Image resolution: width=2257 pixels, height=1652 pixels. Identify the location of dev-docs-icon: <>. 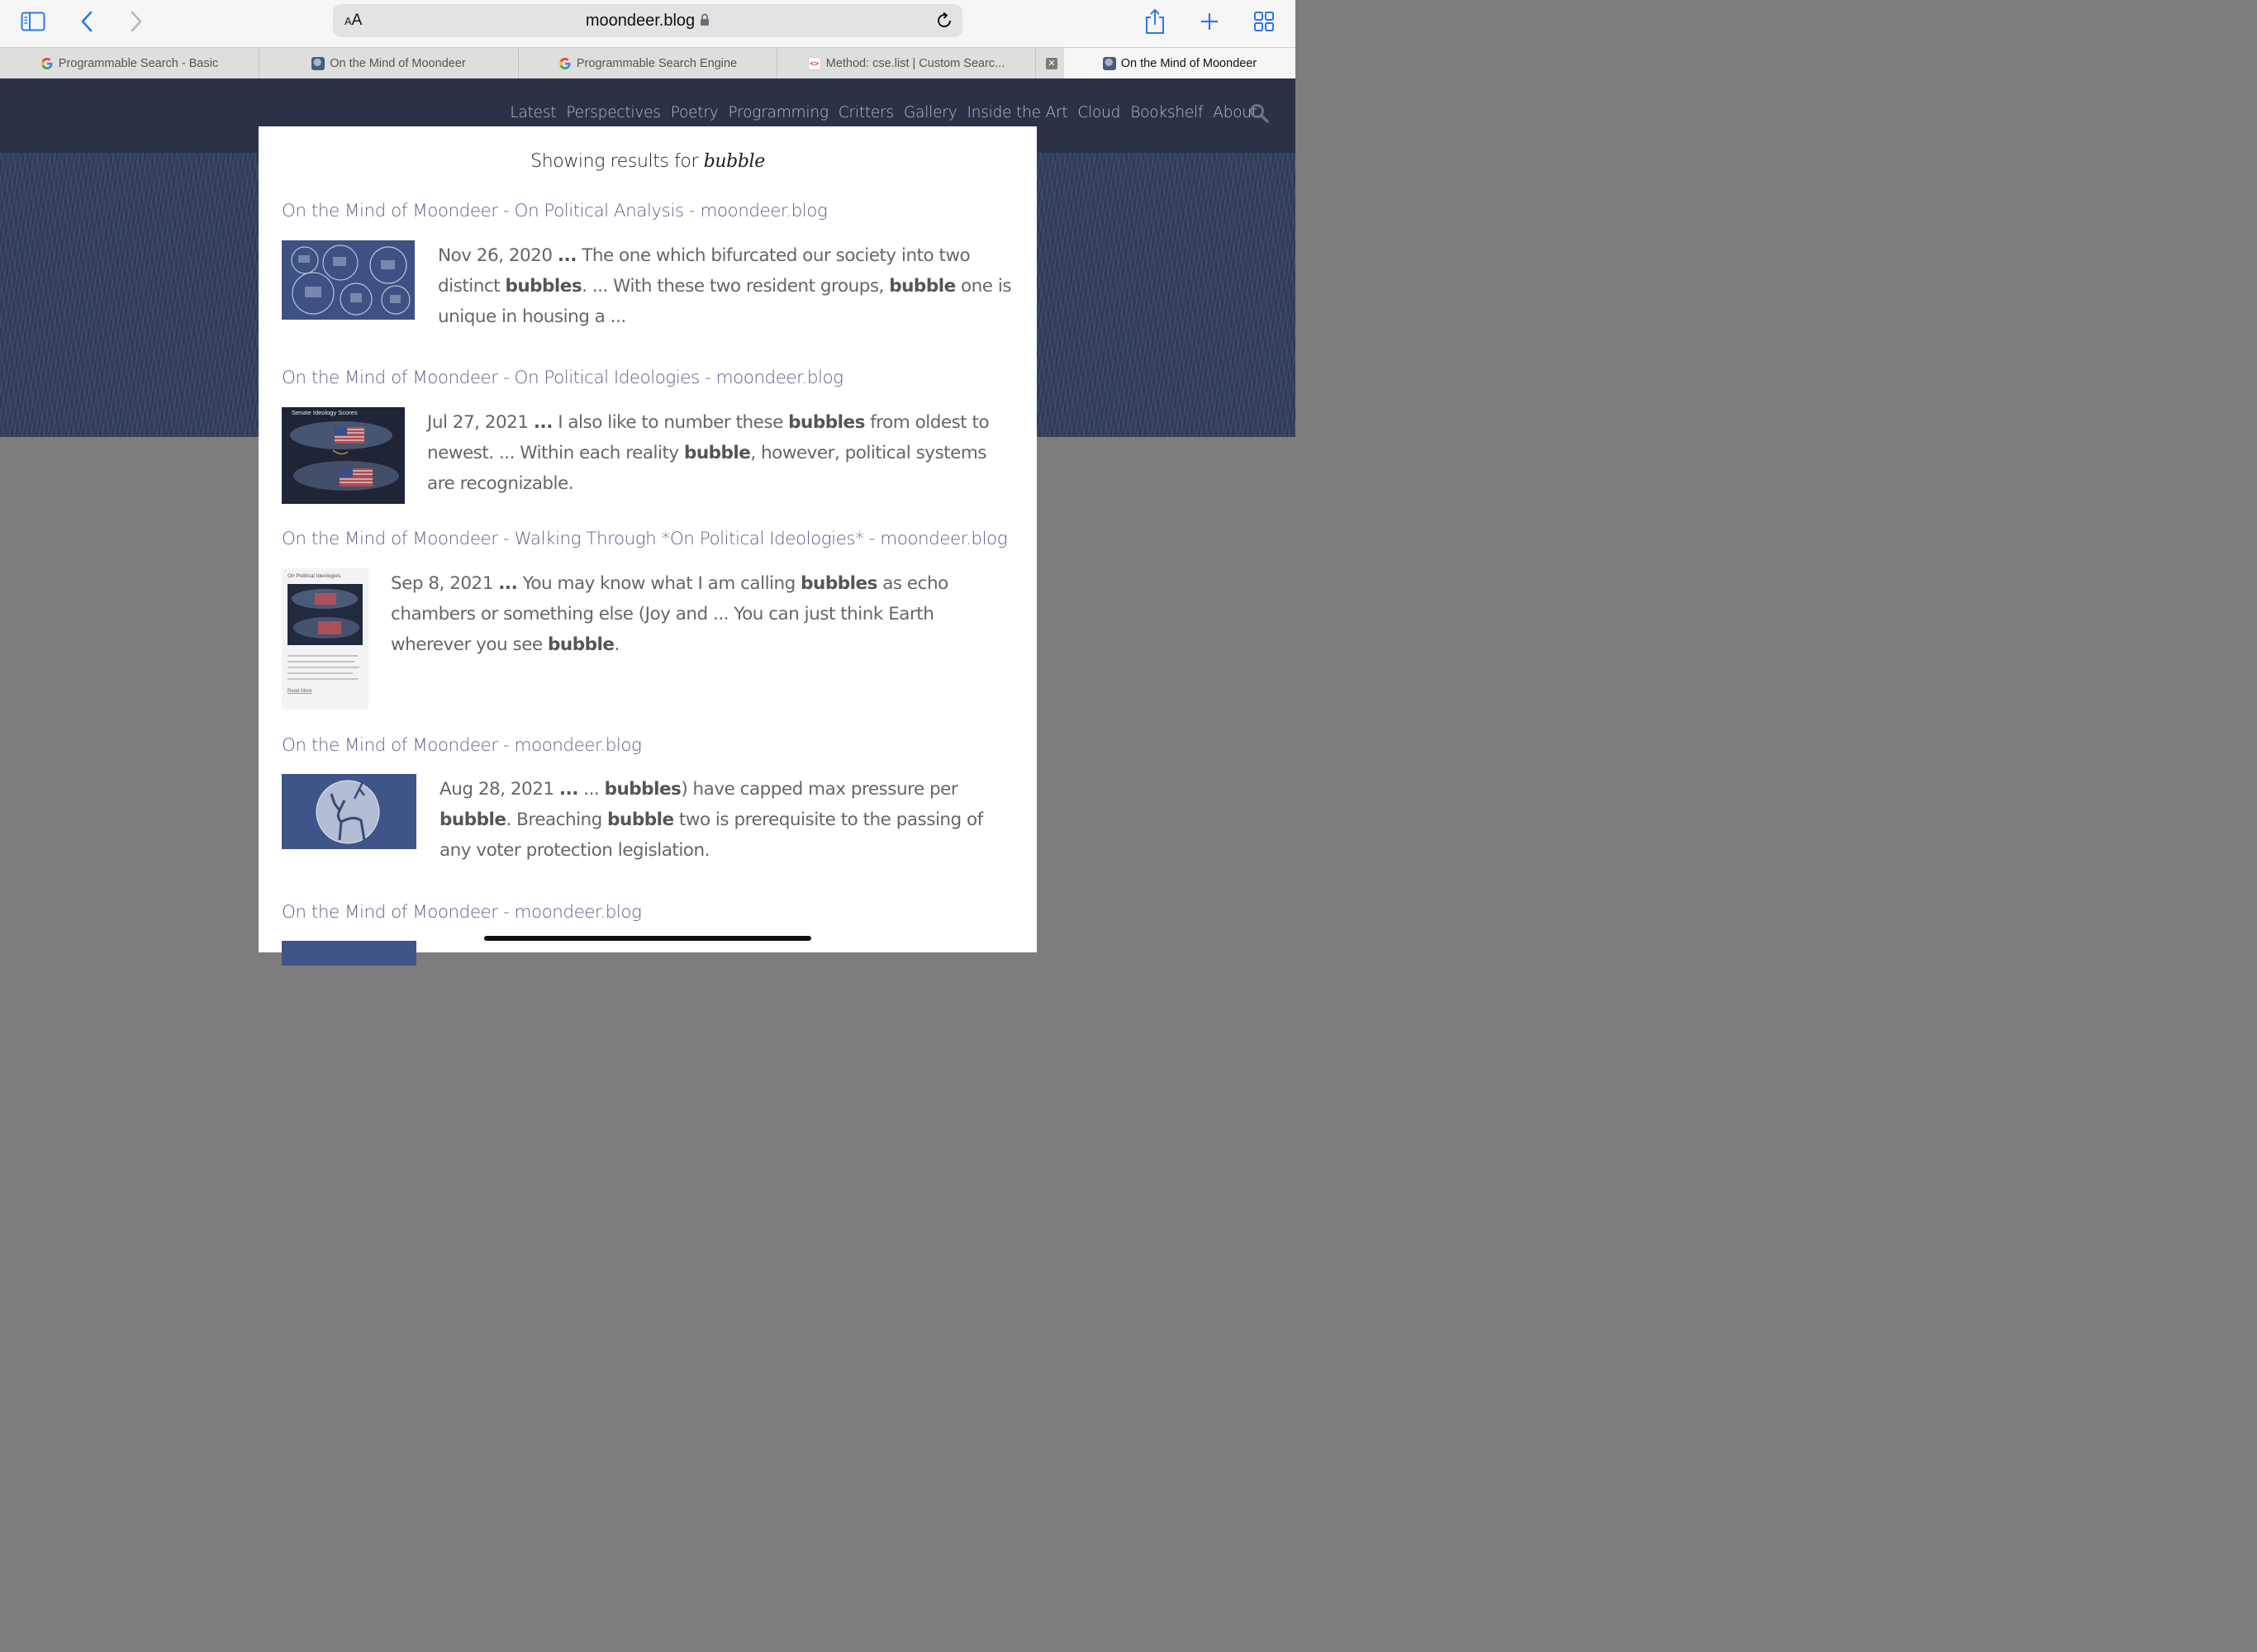
(814, 63).